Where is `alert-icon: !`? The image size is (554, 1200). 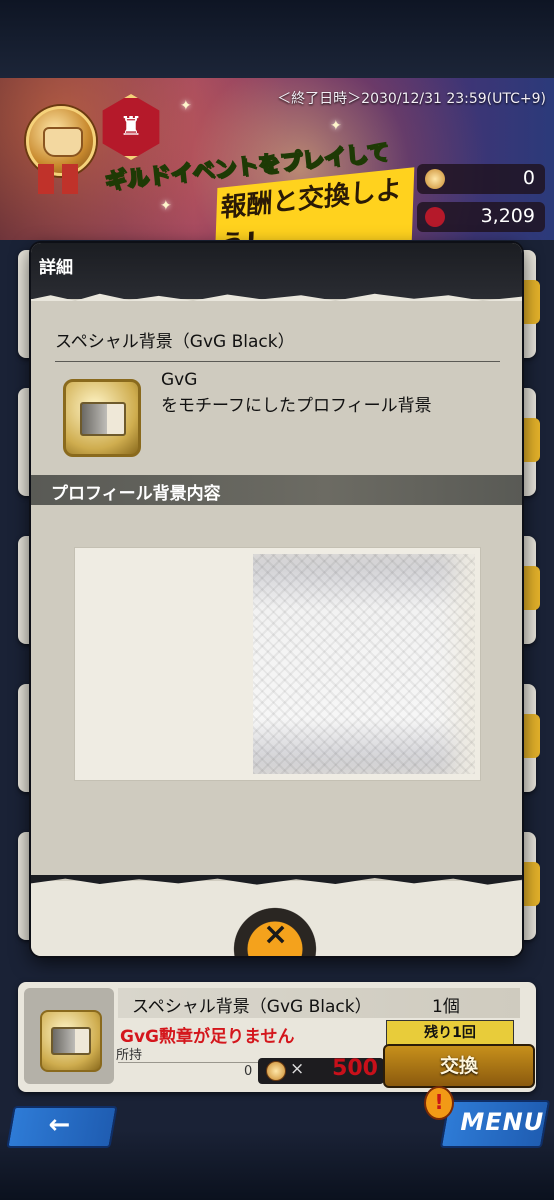
alert-icon: ! is located at coordinates (439, 1103).